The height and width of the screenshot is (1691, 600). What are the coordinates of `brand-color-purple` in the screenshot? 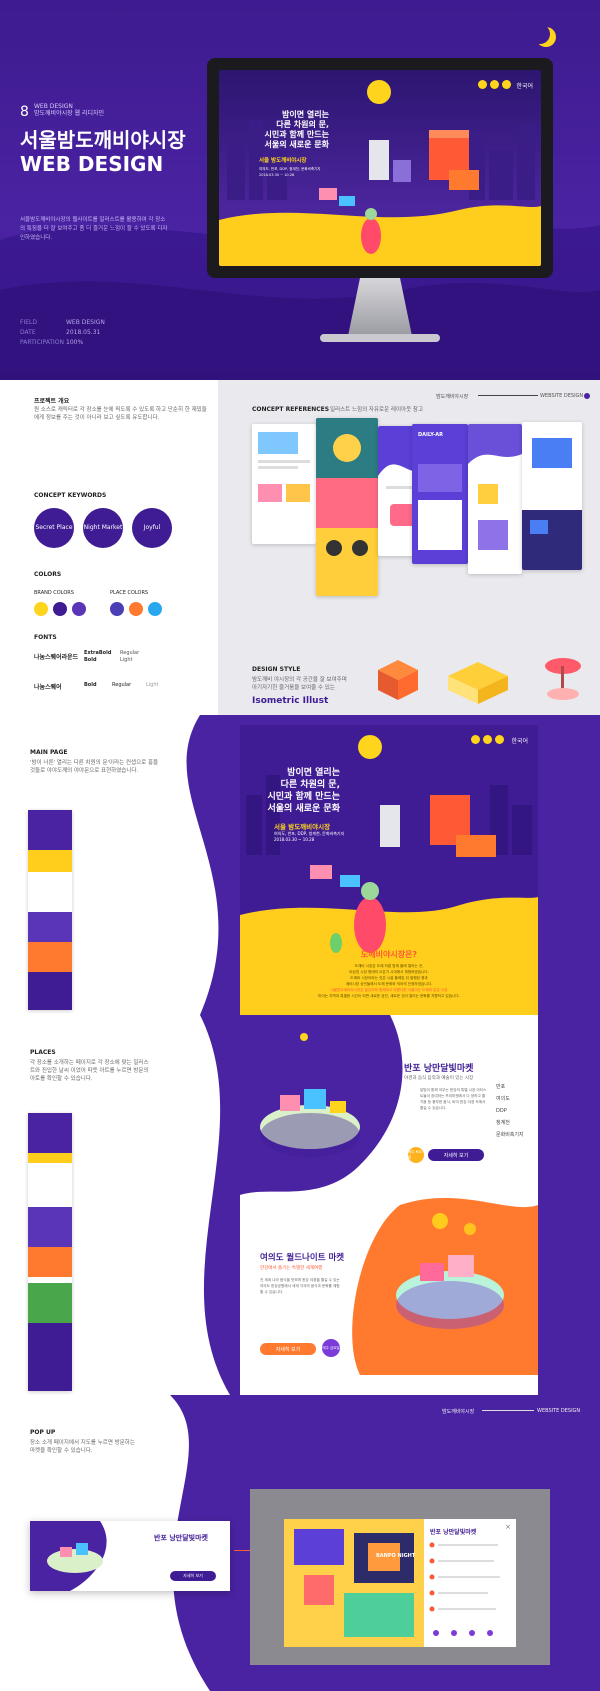 It's located at (60, 609).